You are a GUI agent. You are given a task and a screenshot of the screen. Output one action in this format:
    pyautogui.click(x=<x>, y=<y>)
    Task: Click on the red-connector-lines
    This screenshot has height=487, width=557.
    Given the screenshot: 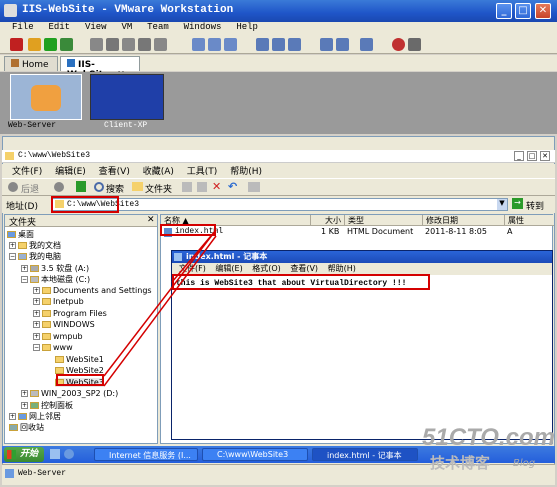 What is the action you would take?
    pyautogui.click(x=160, y=308)
    